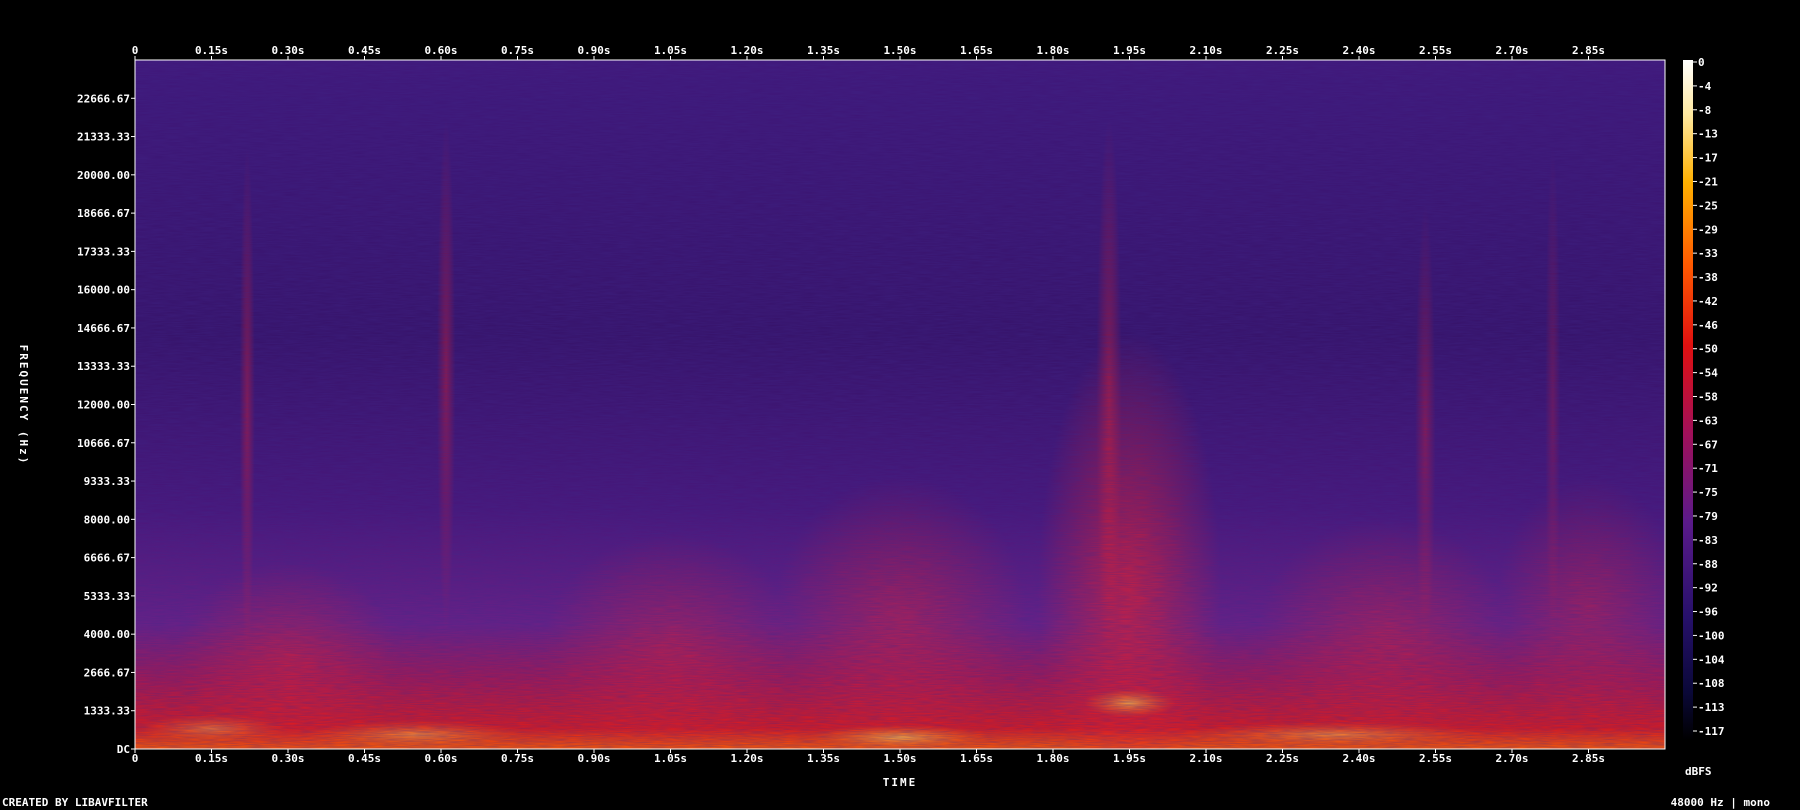  Describe the element at coordinates (1711, 707) in the screenshot. I see `colorbar-tick-label: -113` at that location.